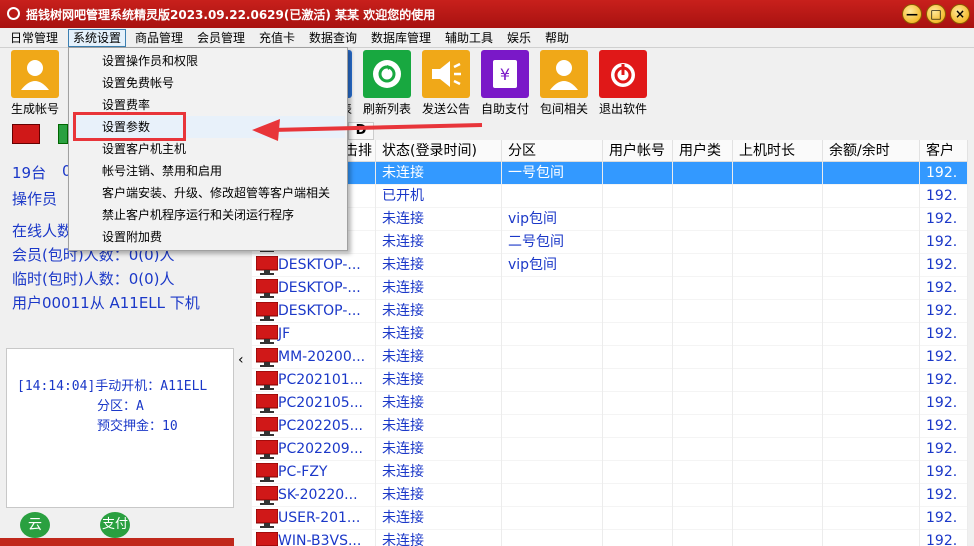  What do you see at coordinates (703, 151) in the screenshot?
I see `col-user-type: 用户类` at bounding box center [703, 151].